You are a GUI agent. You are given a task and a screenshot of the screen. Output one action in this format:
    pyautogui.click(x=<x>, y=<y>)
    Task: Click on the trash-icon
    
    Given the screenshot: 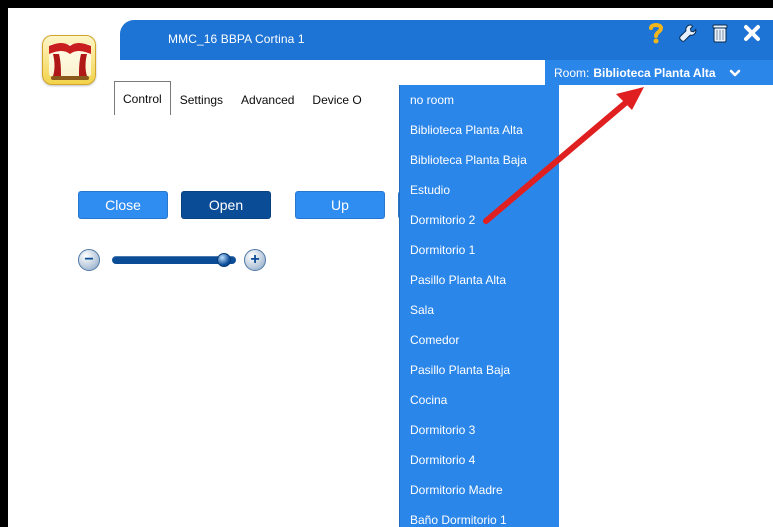 What is the action you would take?
    pyautogui.click(x=720, y=33)
    